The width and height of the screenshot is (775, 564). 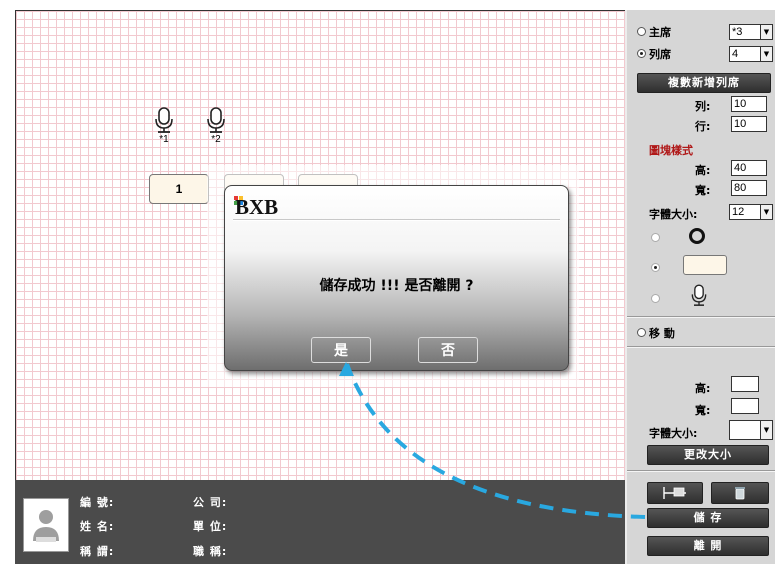 I want to click on number-label: 編 號:, so click(x=97, y=502).